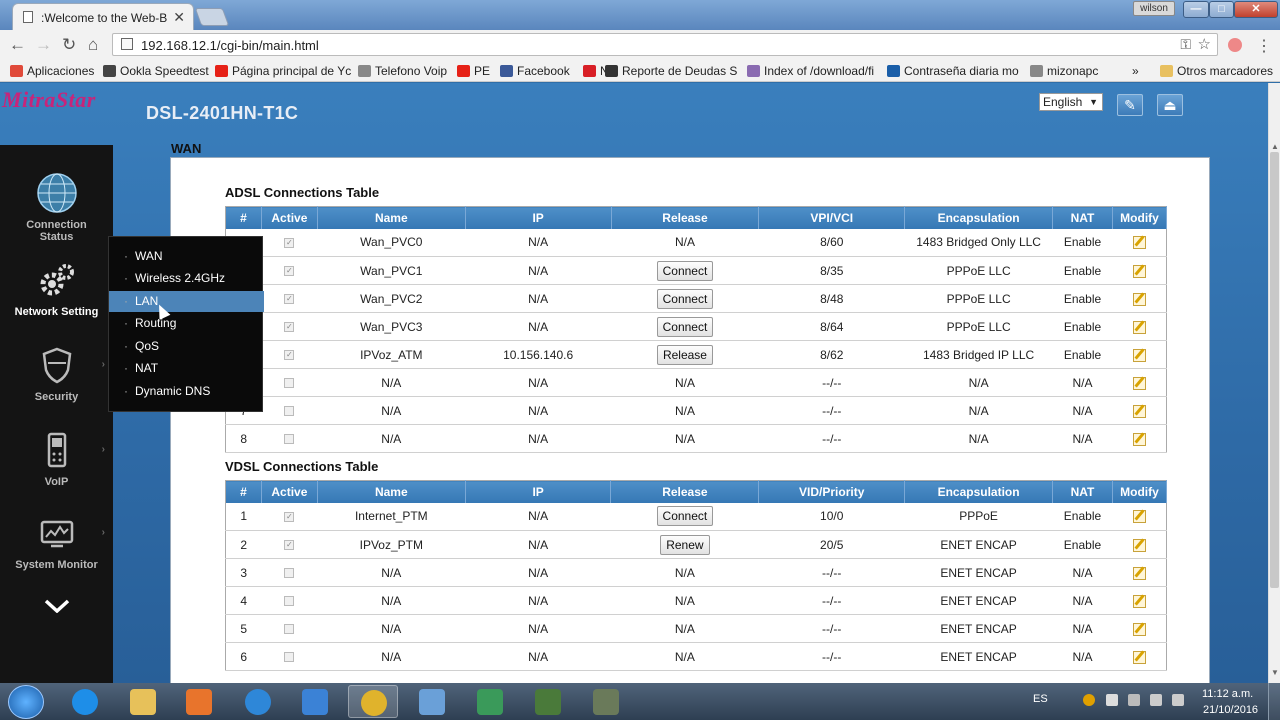  What do you see at coordinates (127, 44) in the screenshot?
I see `page-info-icon` at bounding box center [127, 44].